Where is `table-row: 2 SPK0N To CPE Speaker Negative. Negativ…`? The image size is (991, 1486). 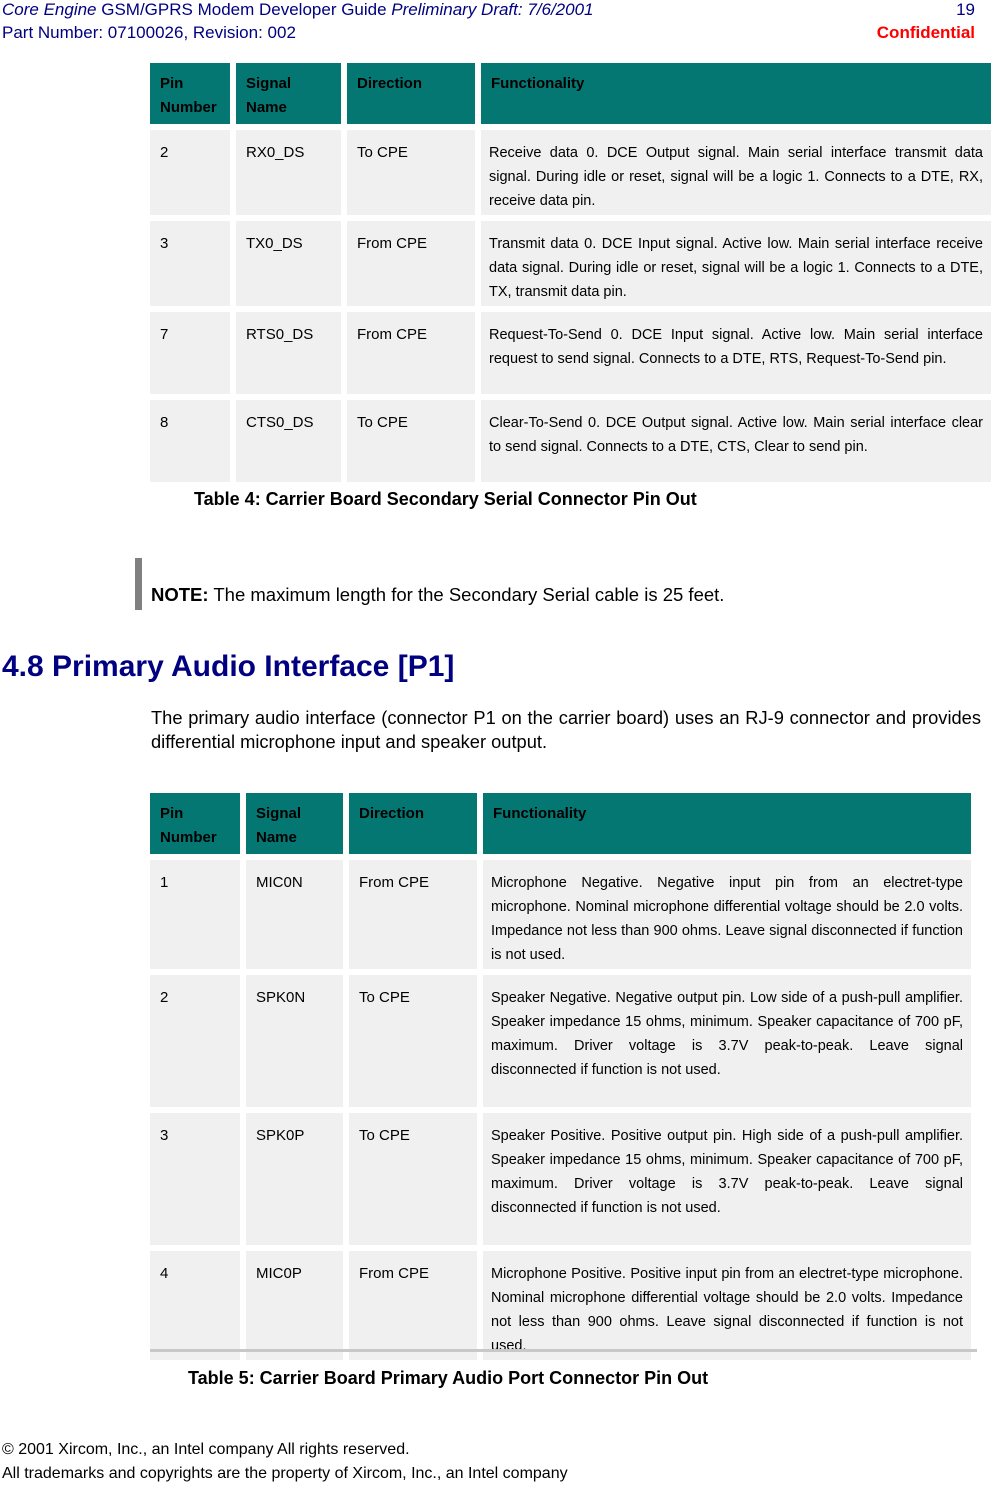
table-row: 2 SPK0N To CPE Speaker Negative. Negativ… is located at coordinates (560, 1041).